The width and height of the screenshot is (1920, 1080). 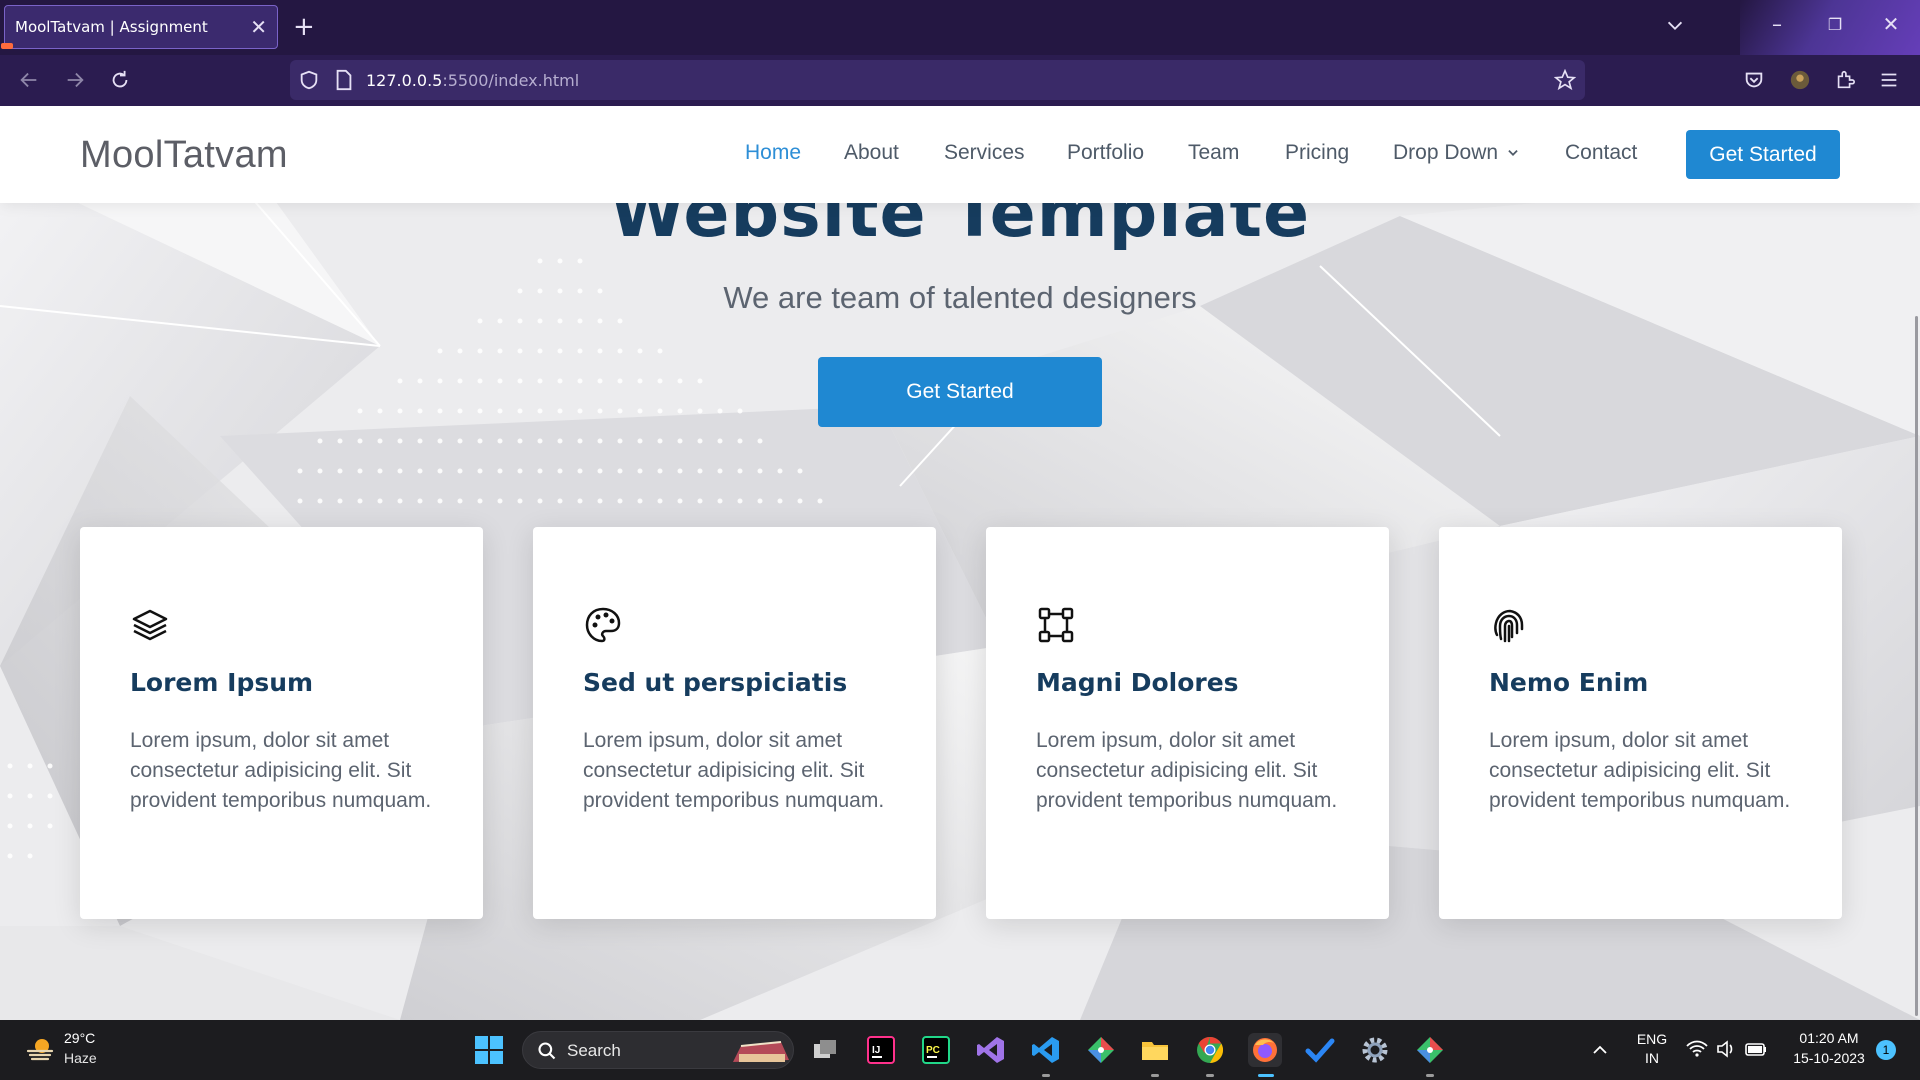 I want to click on reload-icon, so click(x=120, y=80).